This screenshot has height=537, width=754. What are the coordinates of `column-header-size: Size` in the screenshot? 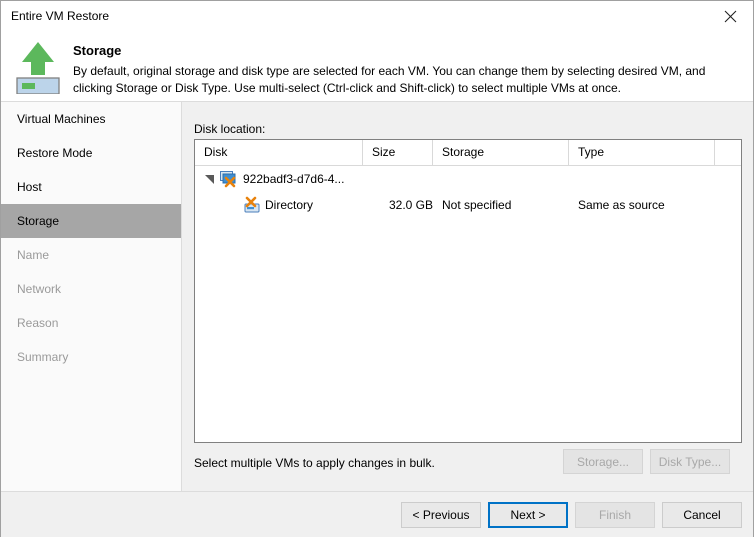 It's located at (398, 152).